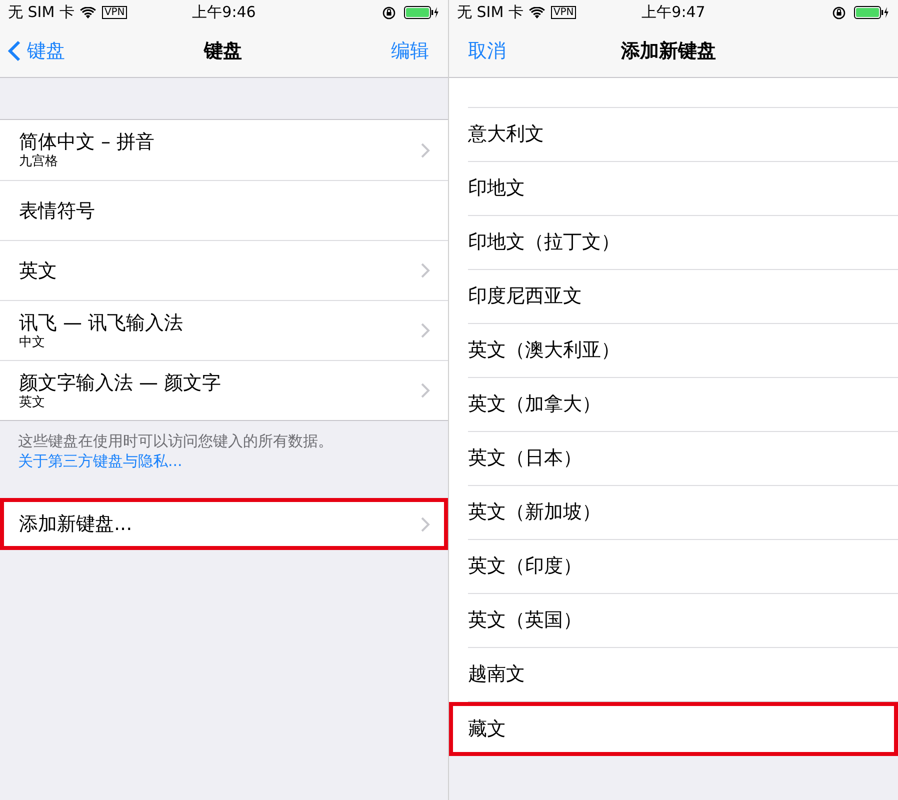  I want to click on clock-time: 上午9:47, so click(673, 13).